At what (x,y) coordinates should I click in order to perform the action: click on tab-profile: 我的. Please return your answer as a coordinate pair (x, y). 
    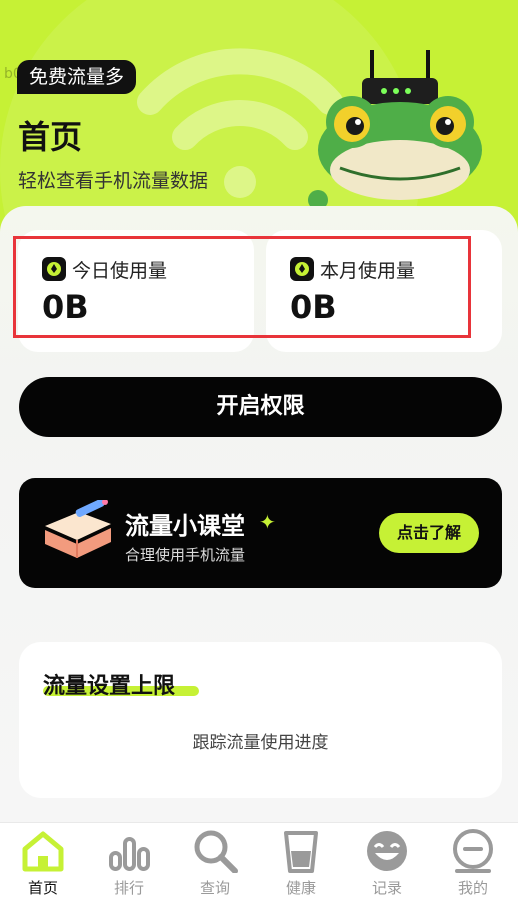
    Looking at the image, I should click on (473, 860).